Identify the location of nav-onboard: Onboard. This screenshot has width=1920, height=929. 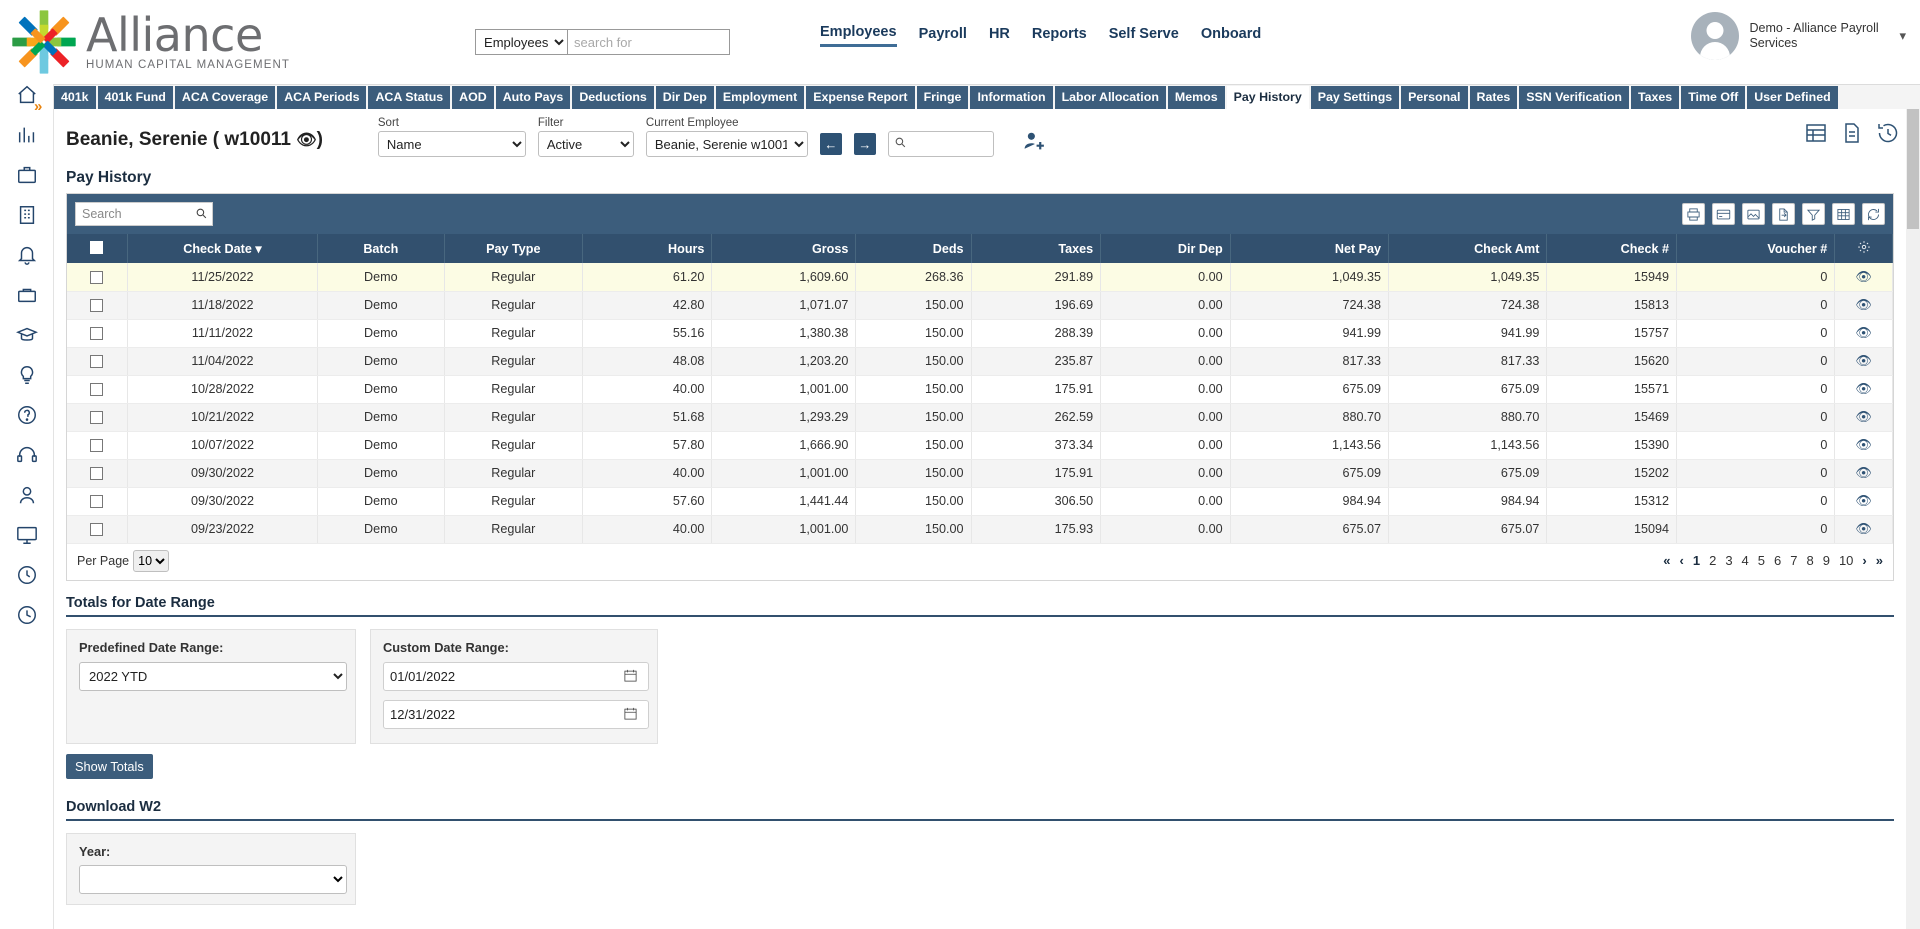
(1231, 36).